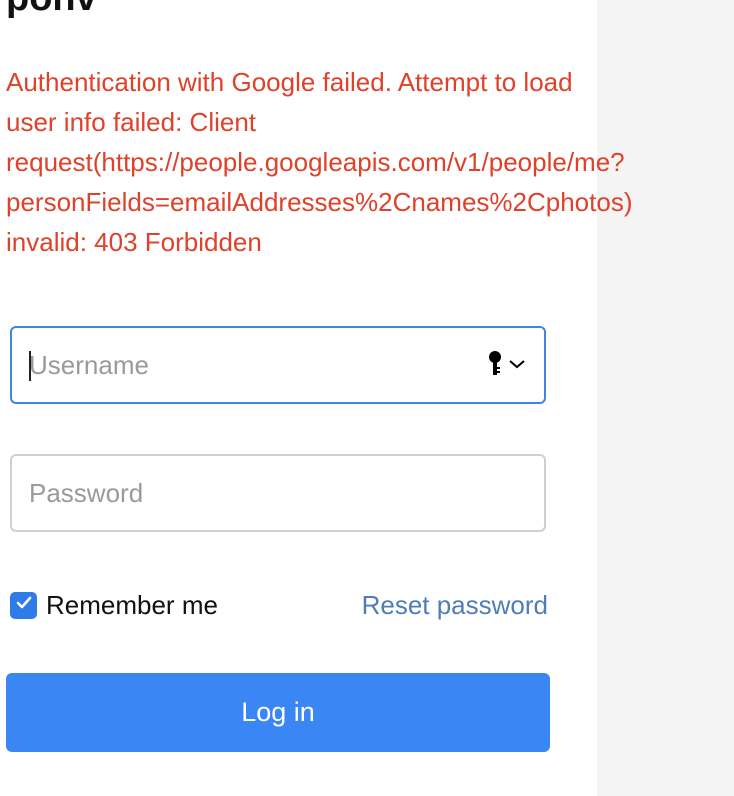 This screenshot has width=734, height=796. Describe the element at coordinates (455, 605) in the screenshot. I see `reset-password-link: Reset password` at that location.